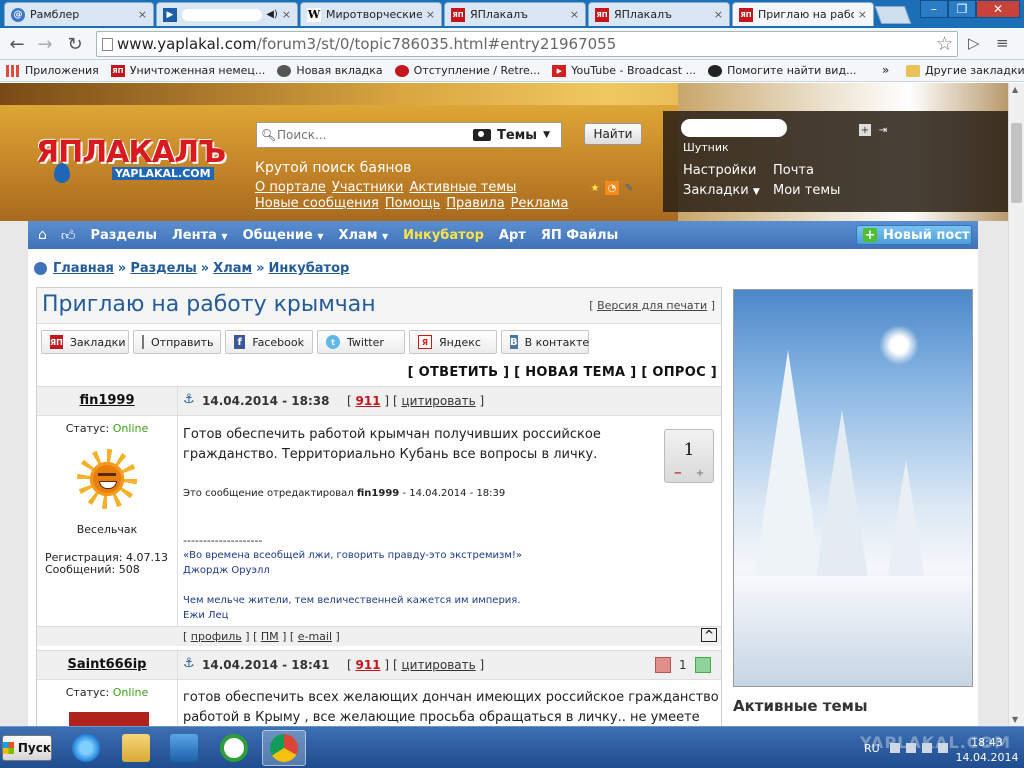  What do you see at coordinates (107, 664) in the screenshot?
I see `post-author-link: Saint666ip` at bounding box center [107, 664].